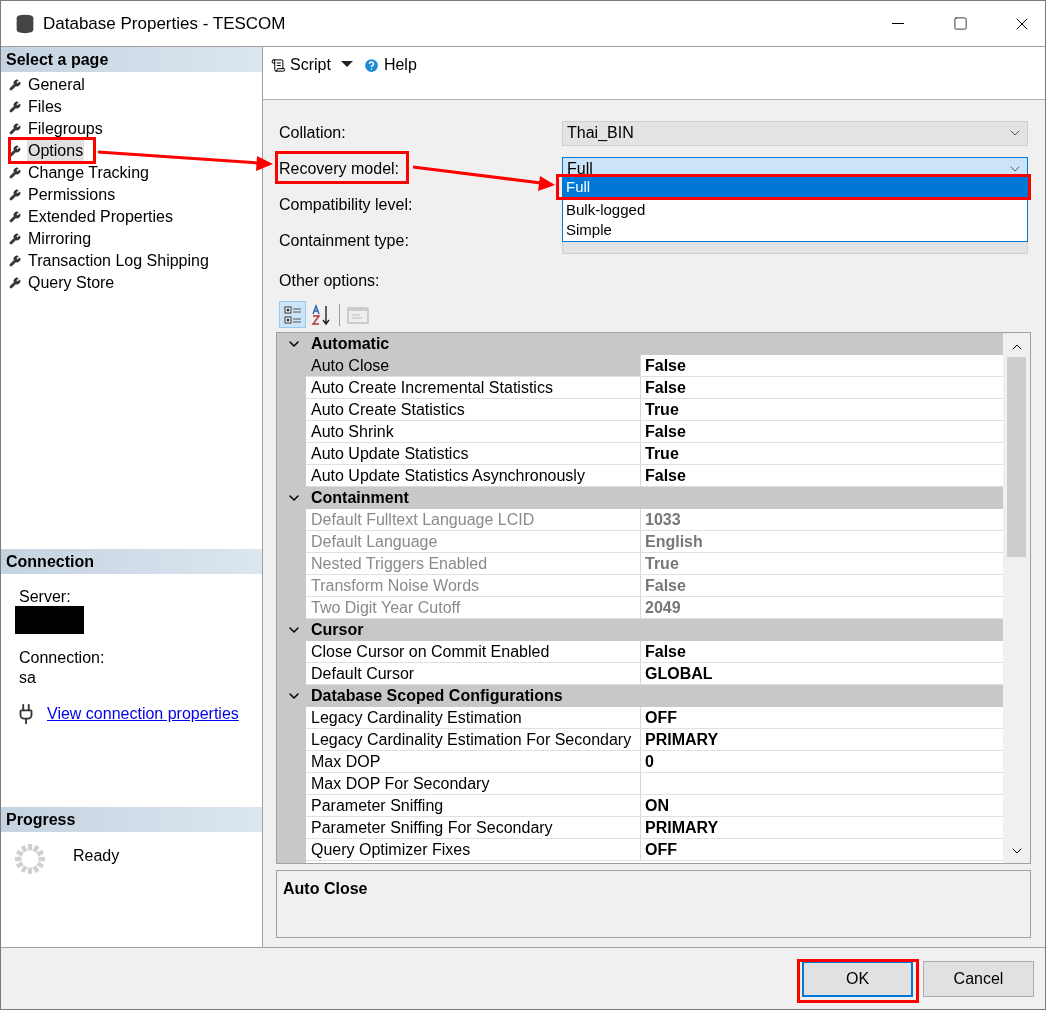  Describe the element at coordinates (350, 344) in the screenshot. I see `category-title: Automatic` at that location.